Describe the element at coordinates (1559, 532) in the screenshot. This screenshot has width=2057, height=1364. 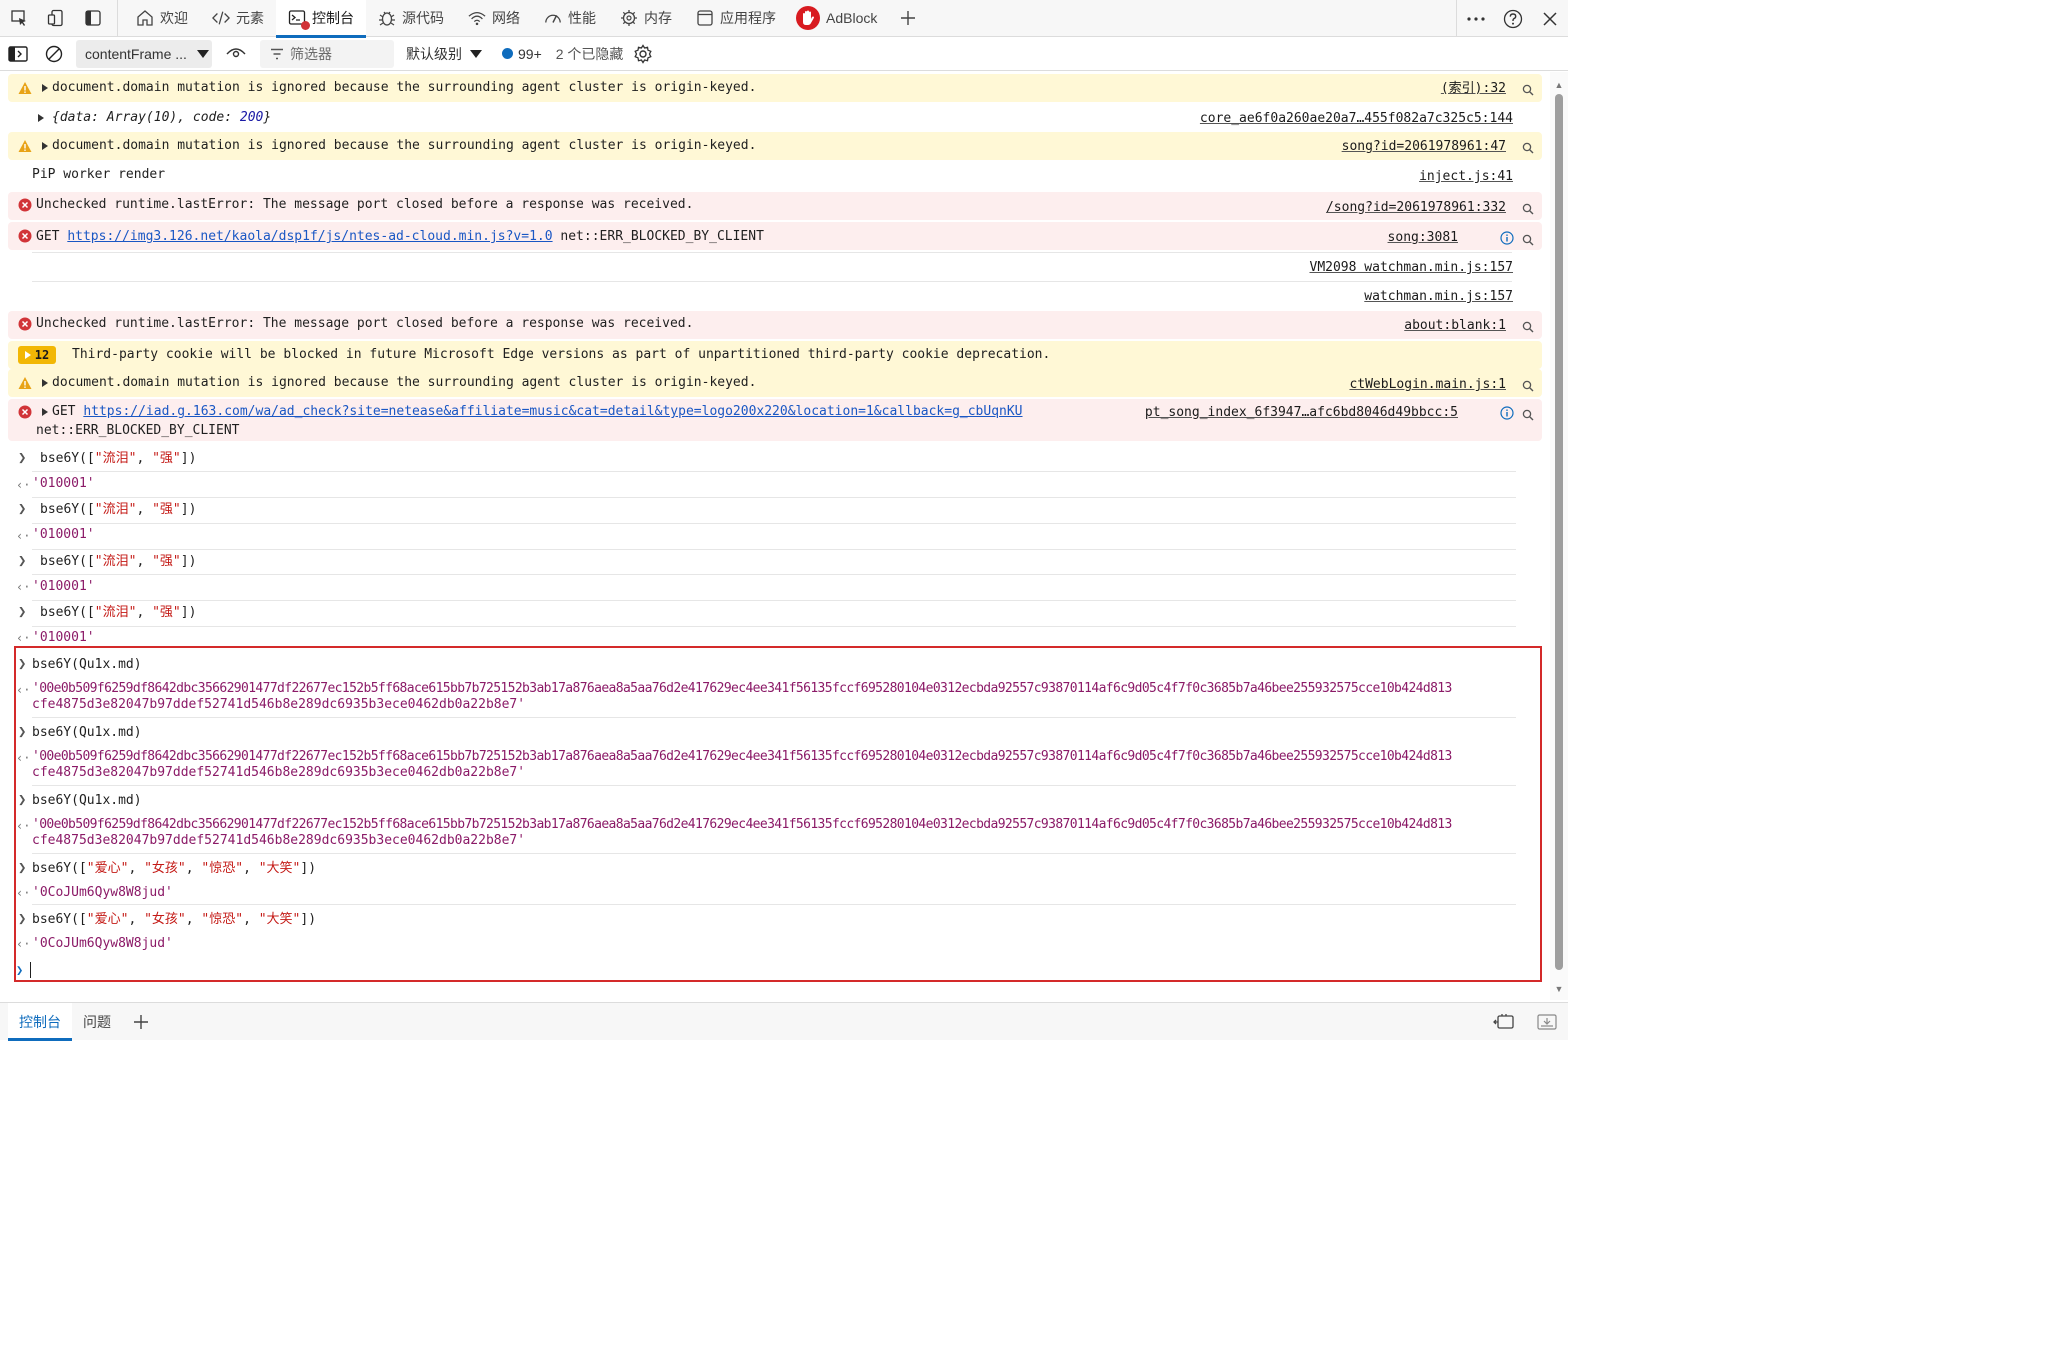
I see `scrollbar-thumb` at that location.